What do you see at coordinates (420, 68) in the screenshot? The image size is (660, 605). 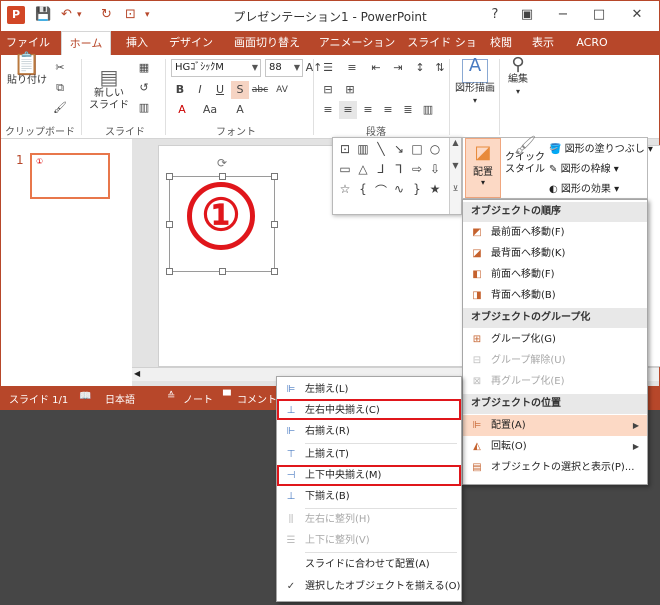 I see `line-spacing-icon: ↕` at bounding box center [420, 68].